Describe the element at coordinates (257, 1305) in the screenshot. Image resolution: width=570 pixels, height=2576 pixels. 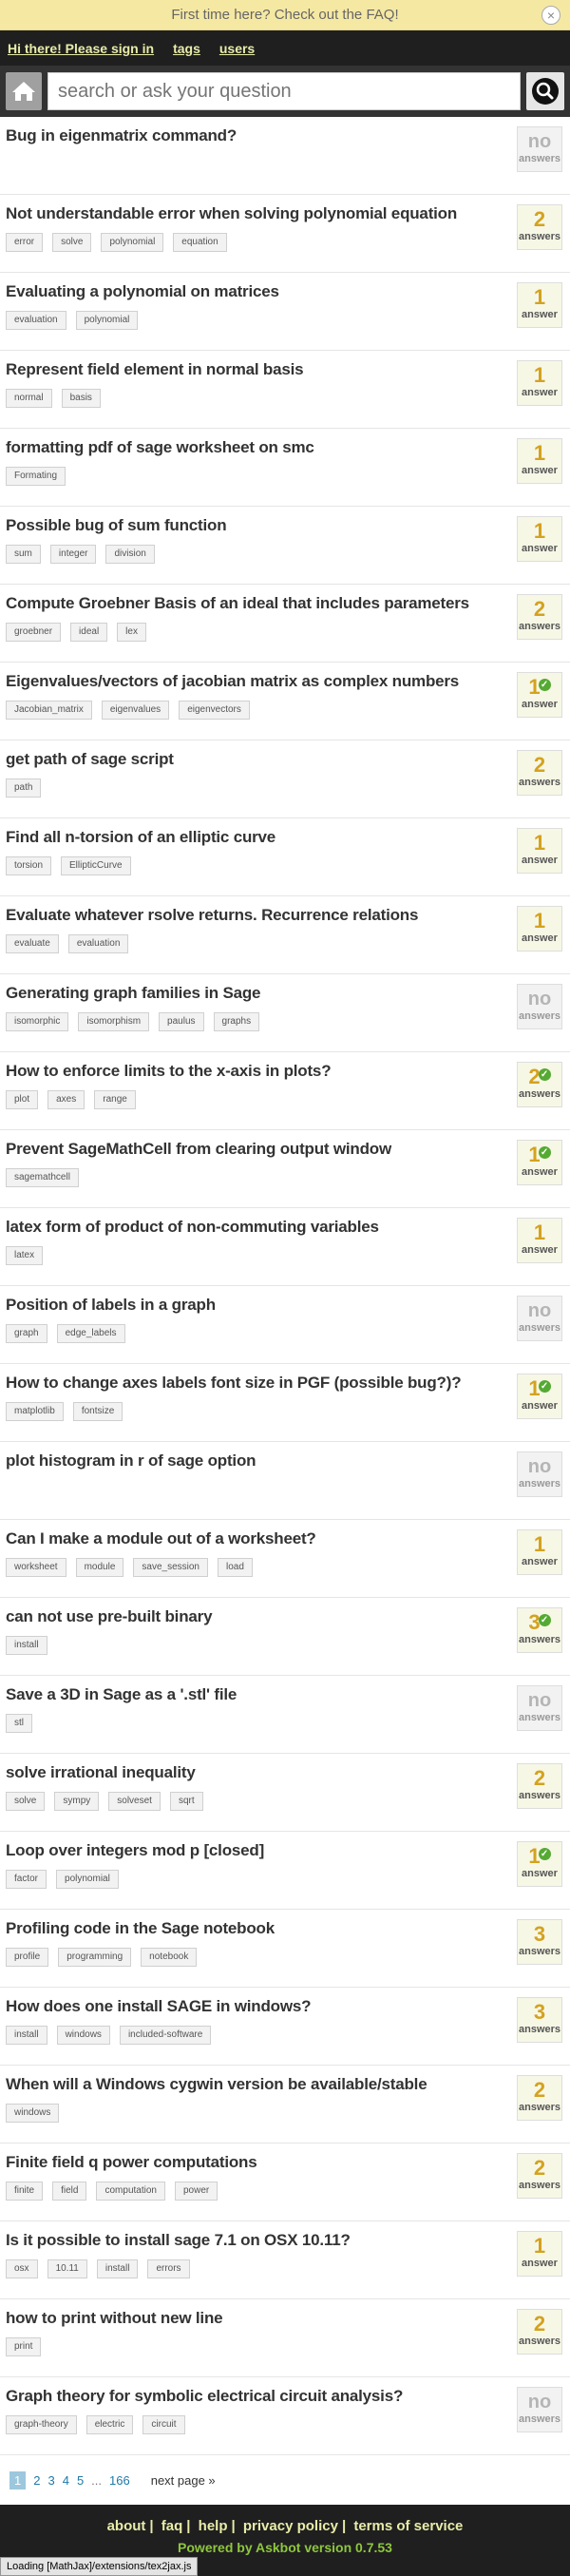
I see `question-title: Position of labels in a graph` at that location.